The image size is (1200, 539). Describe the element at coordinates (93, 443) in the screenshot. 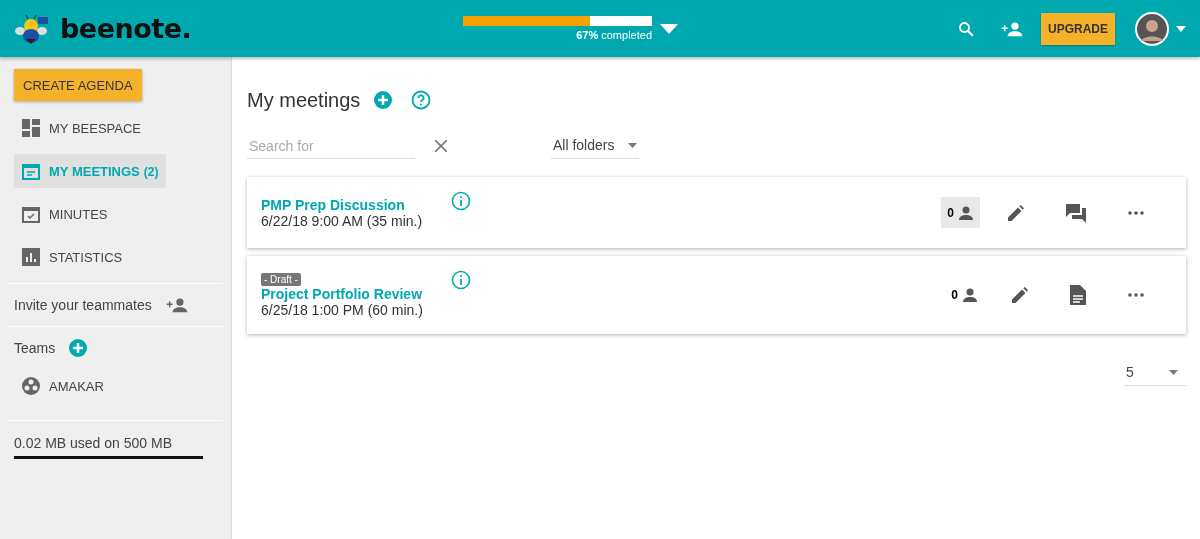

I see `storage-label: 0.02 MB used on 500 MB` at that location.